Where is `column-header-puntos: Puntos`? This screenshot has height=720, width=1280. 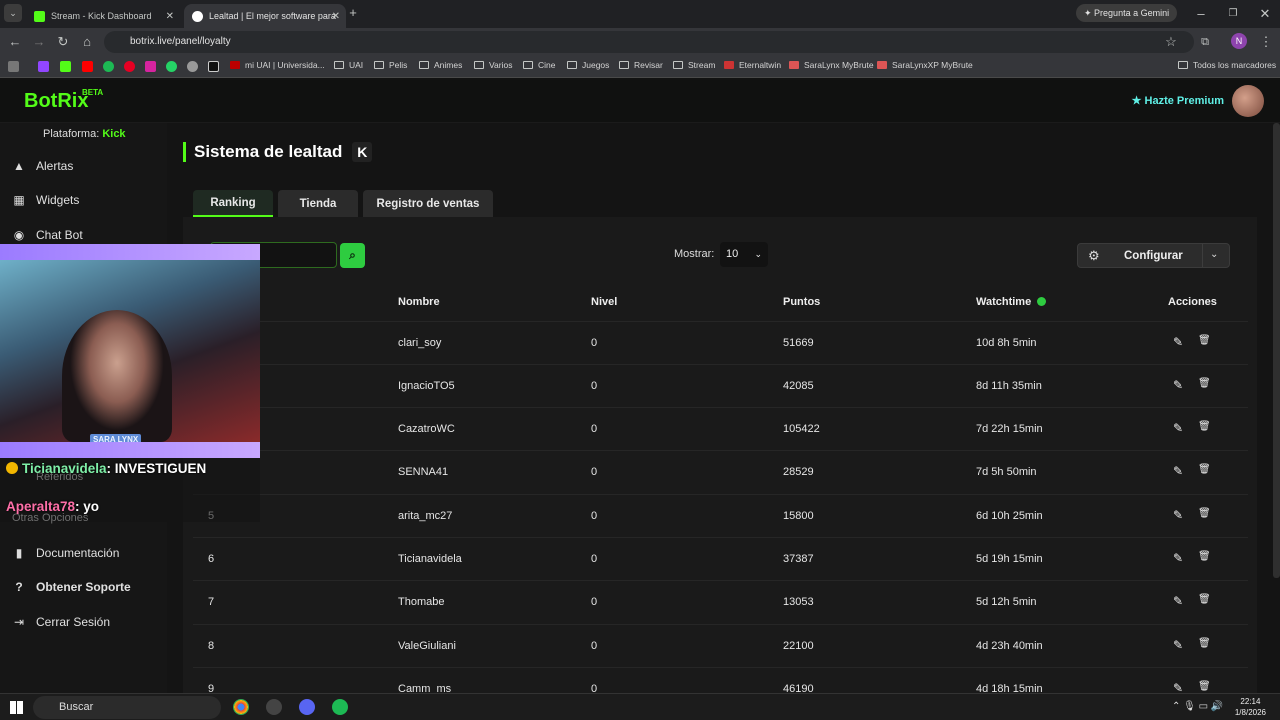 column-header-puntos: Puntos is located at coordinates (801, 302).